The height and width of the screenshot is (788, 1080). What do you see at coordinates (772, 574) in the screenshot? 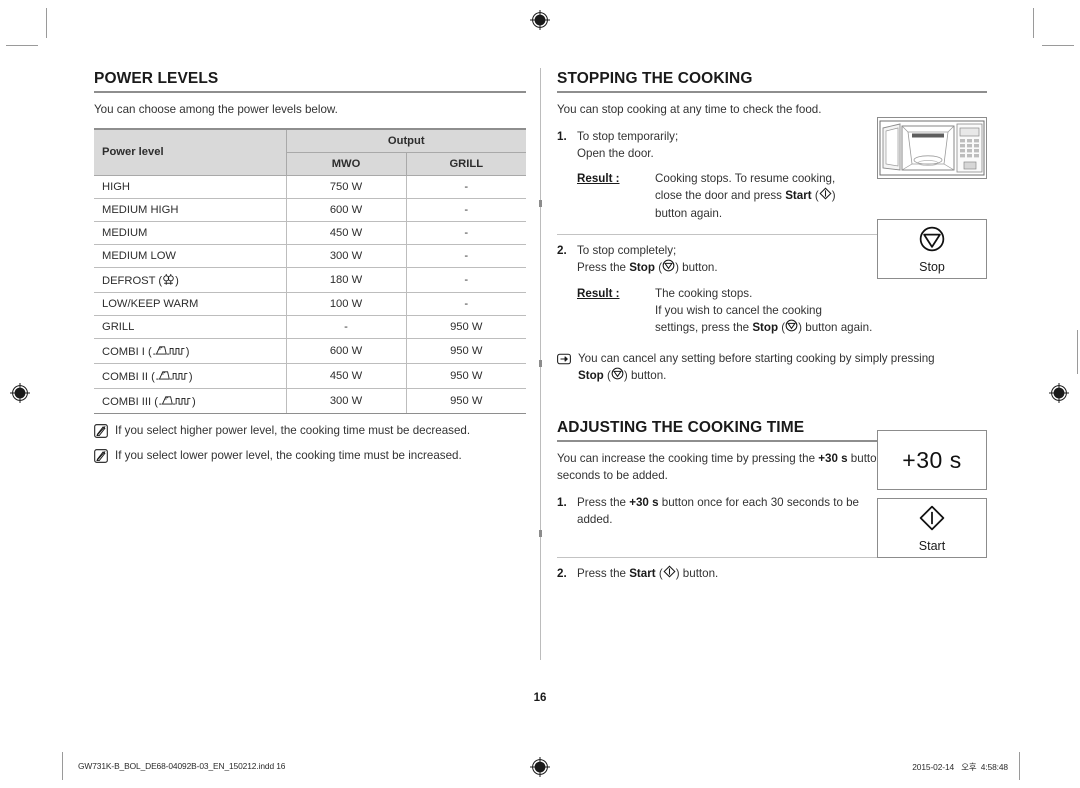
I see `adjusting-step-2: 2. Press the Start () button.` at bounding box center [772, 574].